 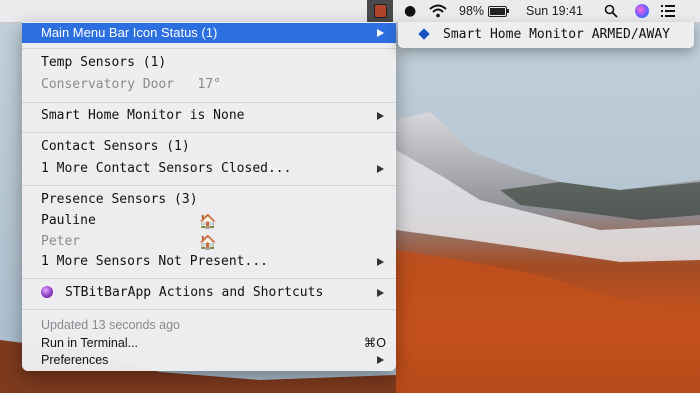 I want to click on diamond-icon, so click(x=424, y=34).